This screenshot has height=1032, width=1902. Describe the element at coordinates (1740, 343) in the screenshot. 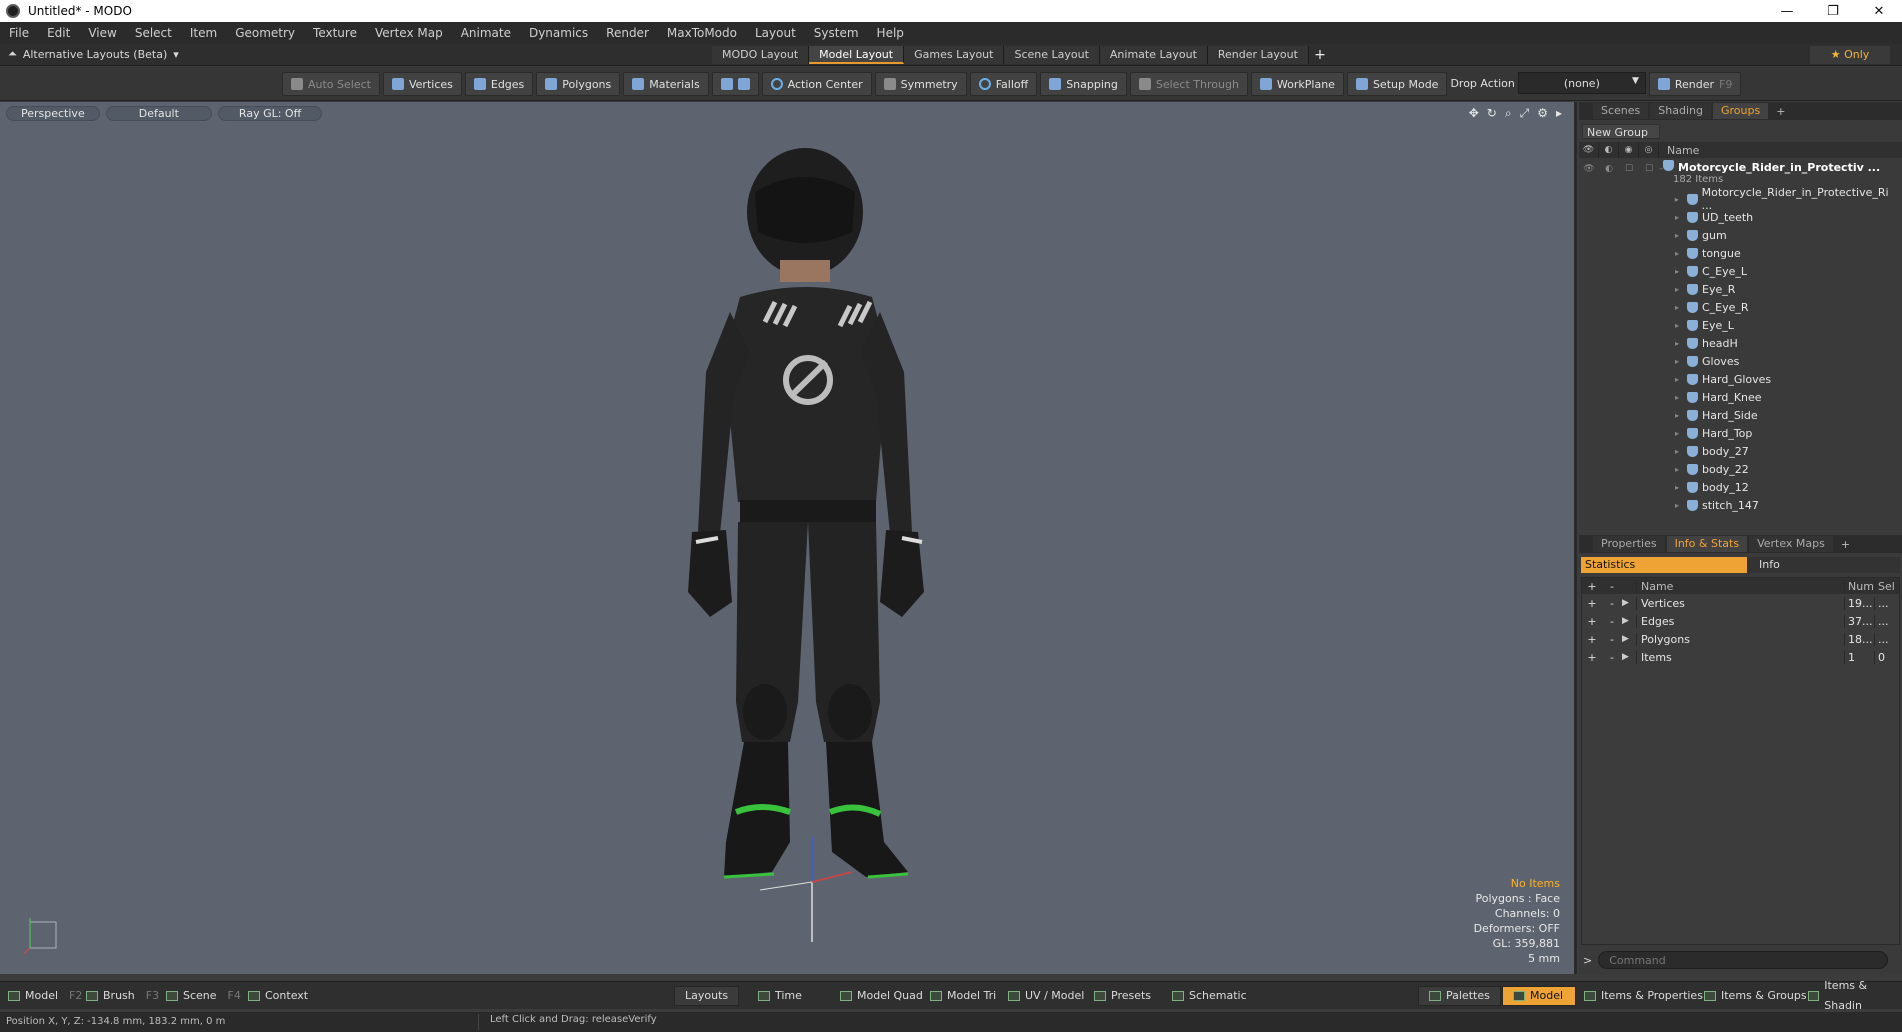

I see `group-item-row: ▸ headH` at that location.